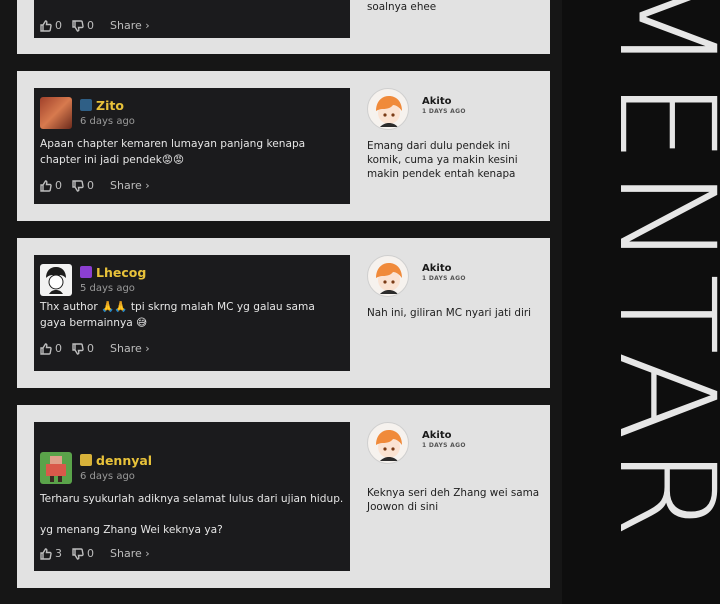 The image size is (720, 604). What do you see at coordinates (449, 313) in the screenshot?
I see `reply-text: Nah ini, giliran MC nyari jati diri` at bounding box center [449, 313].